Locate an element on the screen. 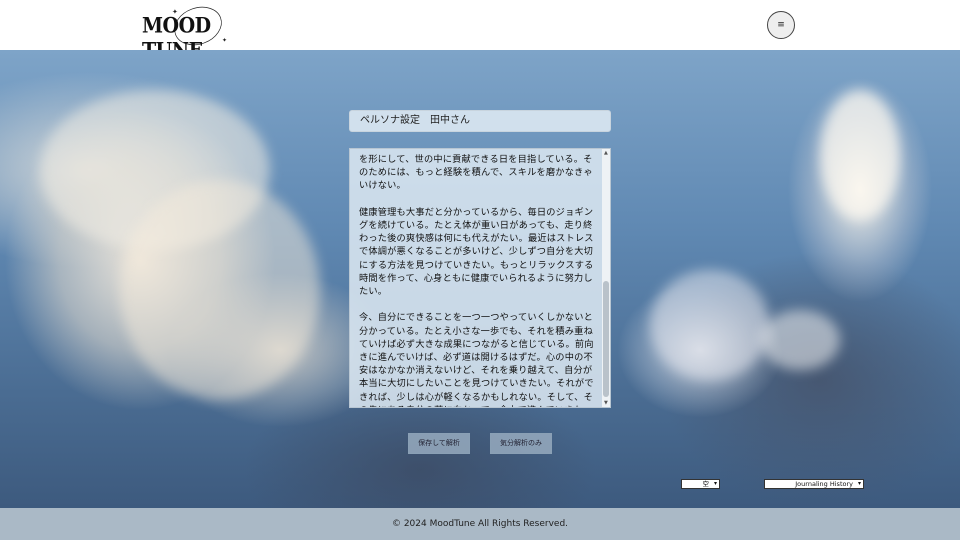 The image size is (960, 540). scroll-down-icon: ▼ is located at coordinates (606, 403).